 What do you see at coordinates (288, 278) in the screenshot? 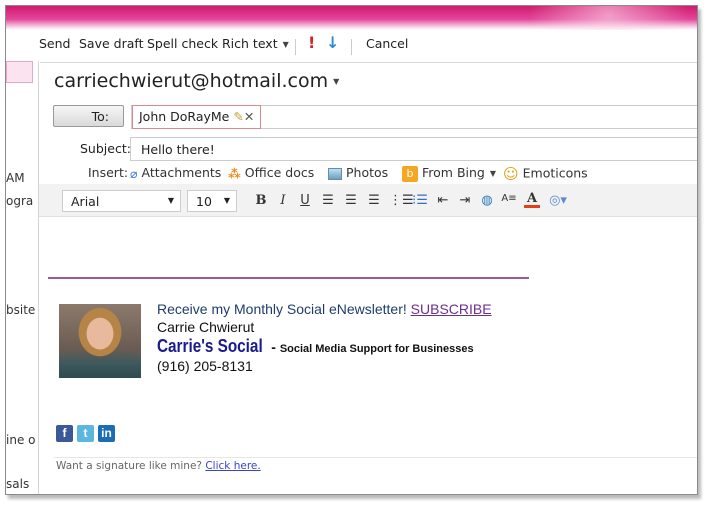
I see `signature-divider` at bounding box center [288, 278].